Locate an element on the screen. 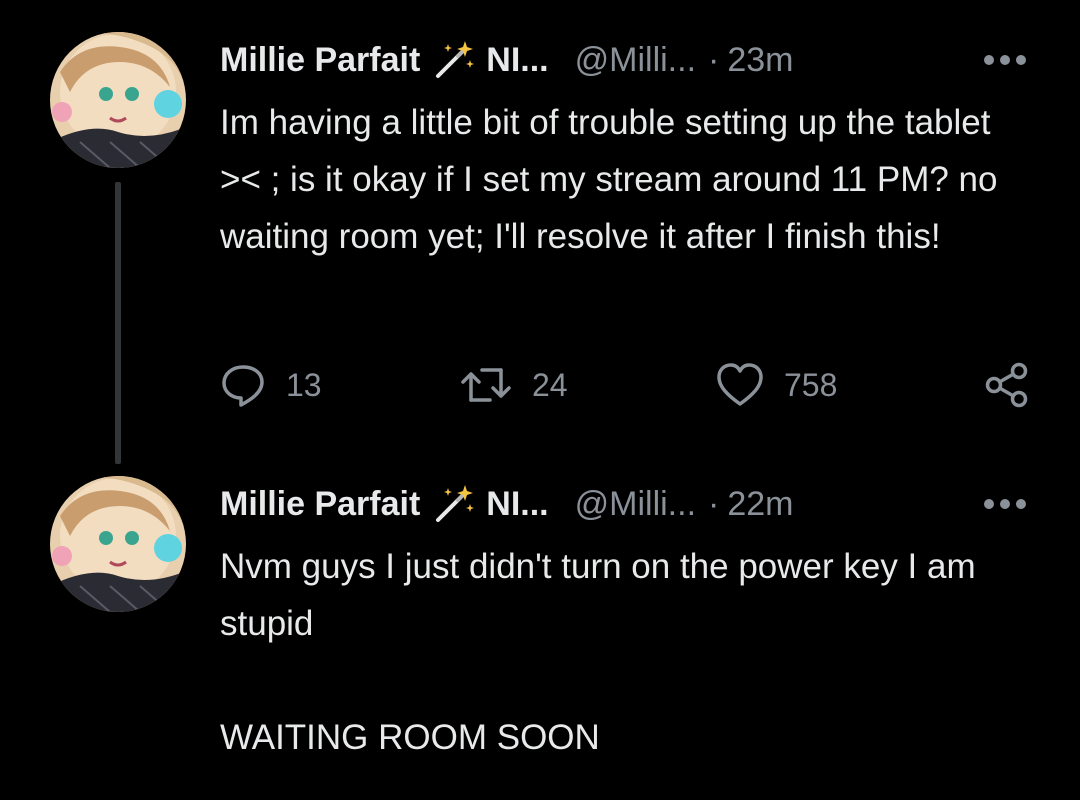 The image size is (1080, 800). like-icon is located at coordinates (740, 384).